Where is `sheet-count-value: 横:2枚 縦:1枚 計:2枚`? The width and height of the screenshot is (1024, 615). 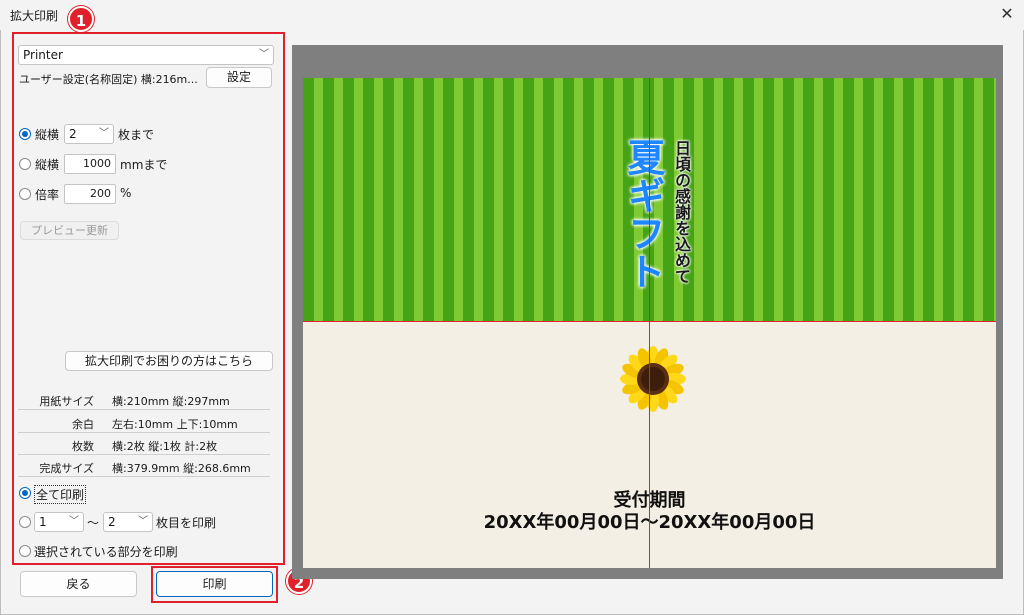
sheet-count-value: 横:2枚 縦:1枚 計:2枚 is located at coordinates (165, 446).